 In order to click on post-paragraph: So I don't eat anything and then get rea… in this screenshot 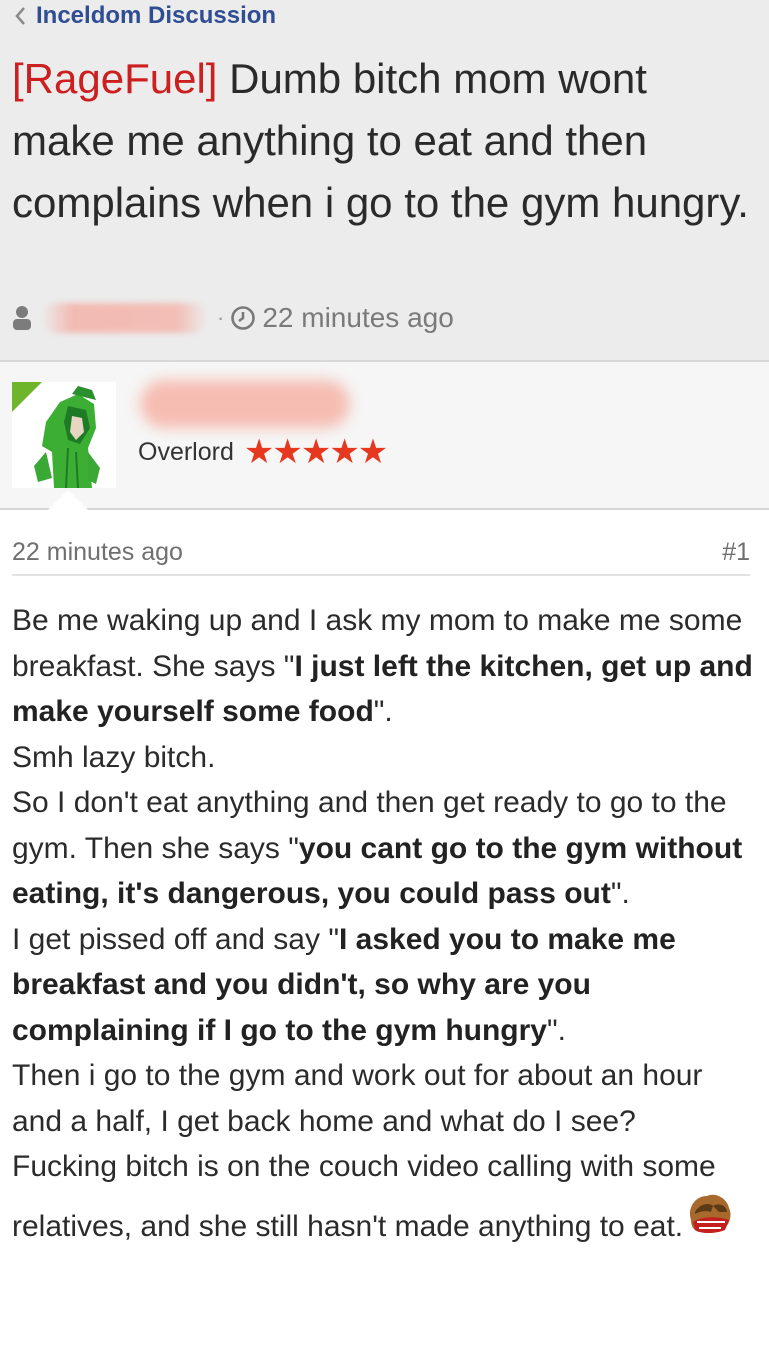, I will do `click(386, 848)`.